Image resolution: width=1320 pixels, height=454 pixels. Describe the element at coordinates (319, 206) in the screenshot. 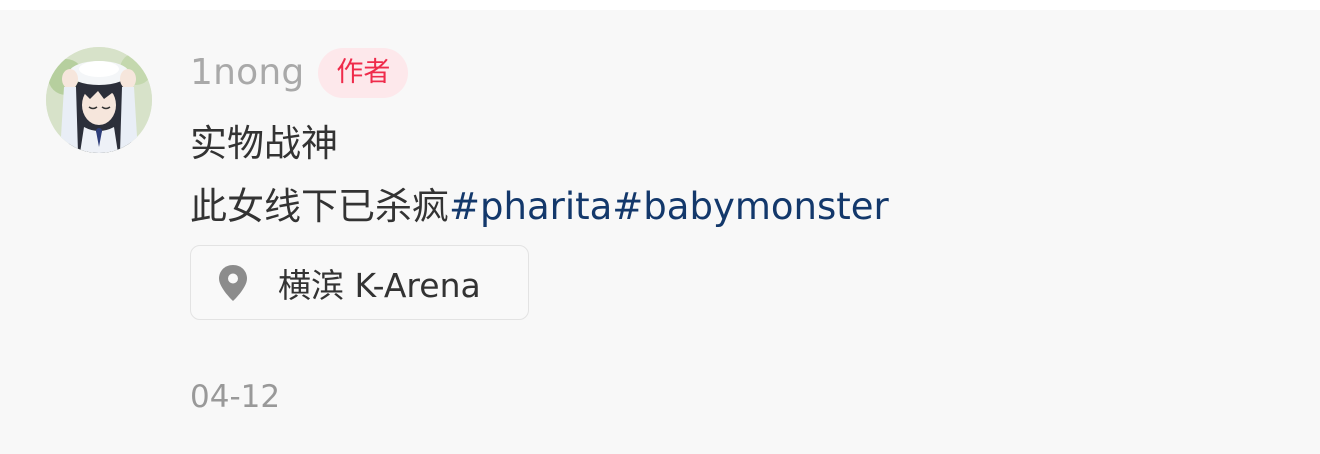

I see `comment-text-plain: 此女线下已杀疯` at that location.